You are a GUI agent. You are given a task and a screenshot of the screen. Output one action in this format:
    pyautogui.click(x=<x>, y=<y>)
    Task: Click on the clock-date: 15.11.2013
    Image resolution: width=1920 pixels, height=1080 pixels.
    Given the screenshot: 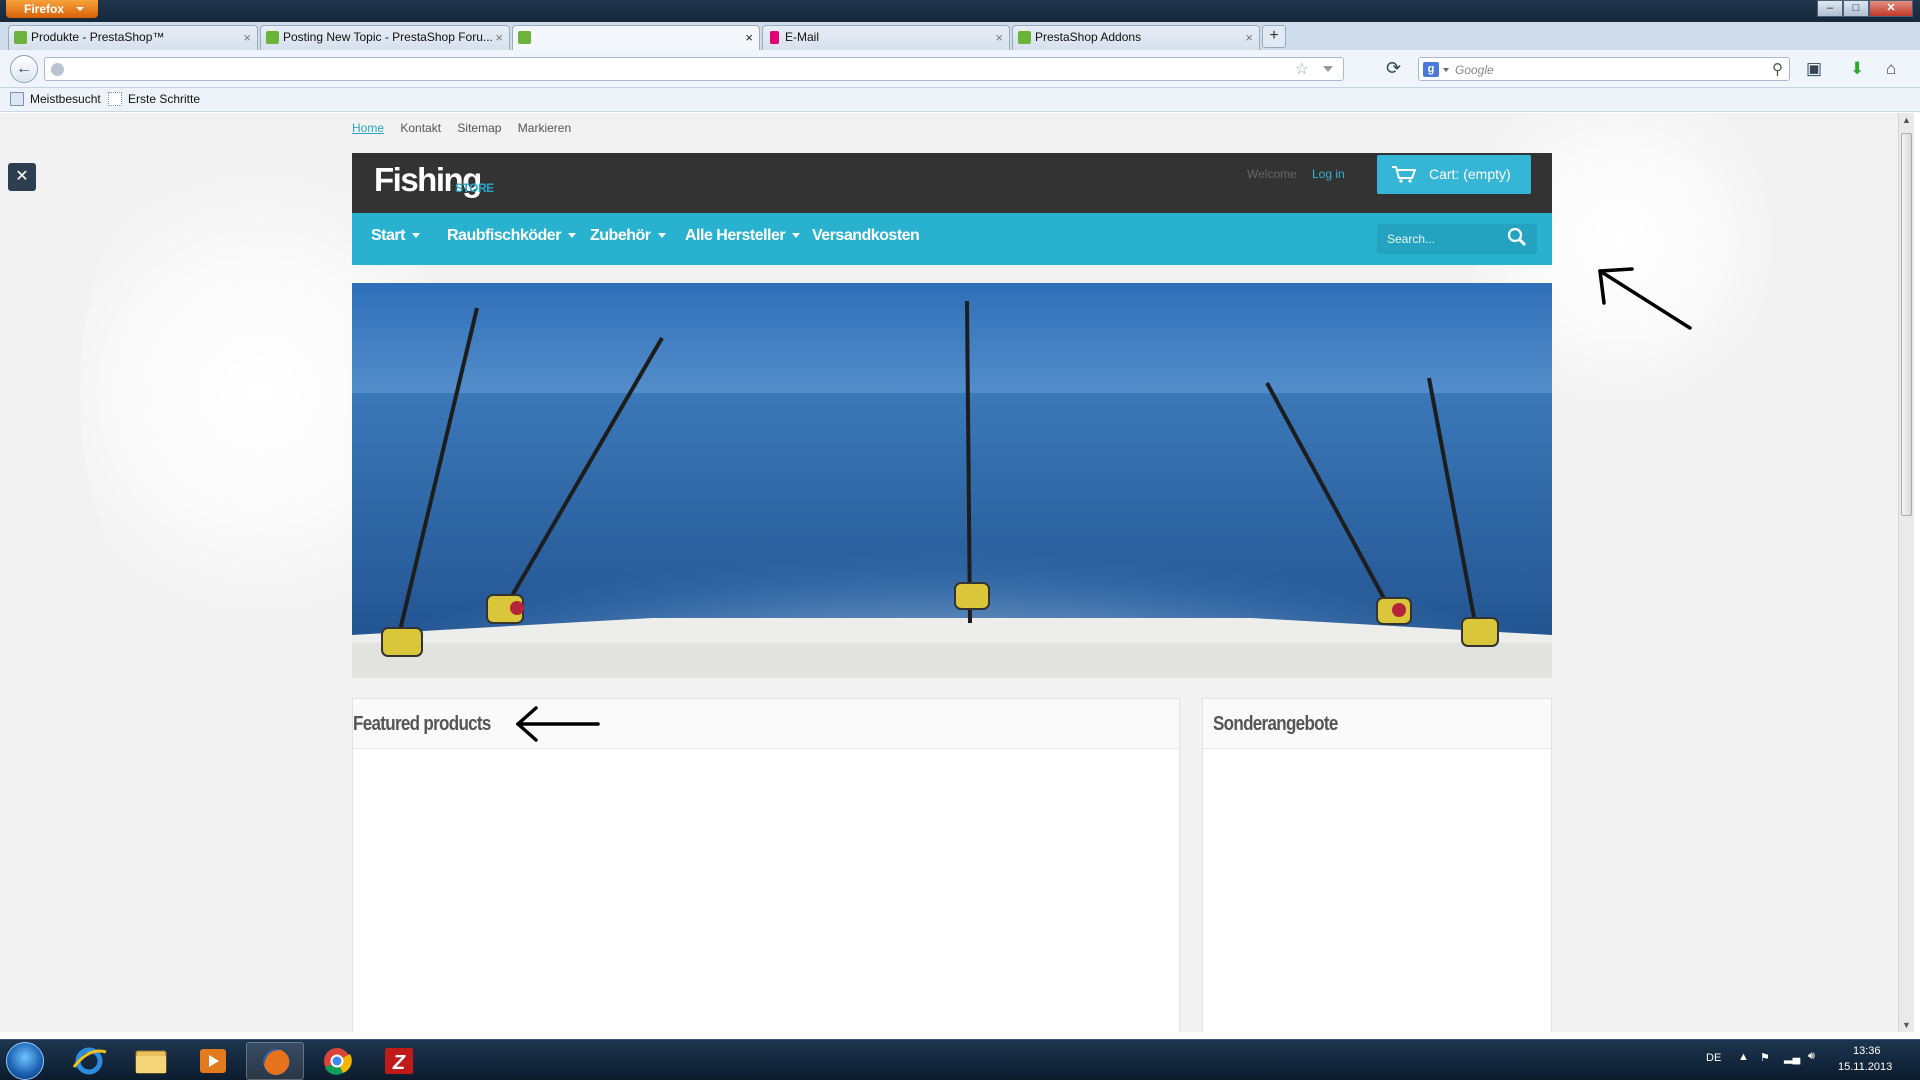 What is the action you would take?
    pyautogui.click(x=1865, y=1067)
    